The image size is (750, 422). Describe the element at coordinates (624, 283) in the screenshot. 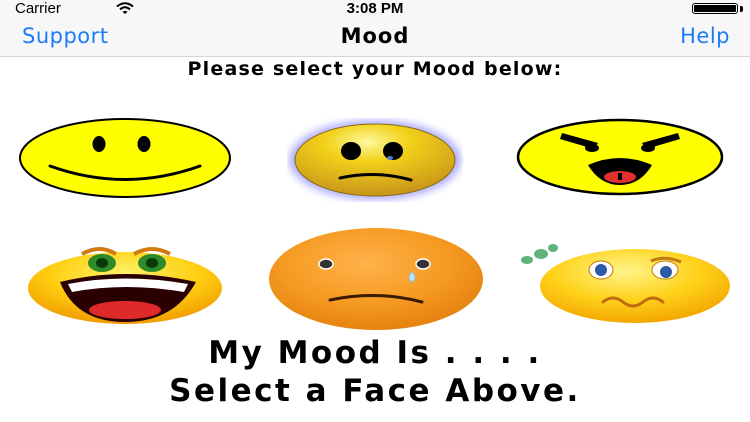

I see `queasy-face-icon` at that location.